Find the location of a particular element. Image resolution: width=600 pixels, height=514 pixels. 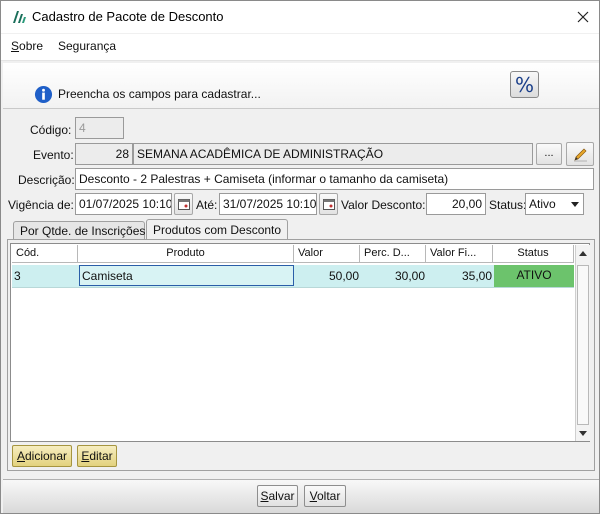

scroll-down-arrow-icon is located at coordinates (583, 433).